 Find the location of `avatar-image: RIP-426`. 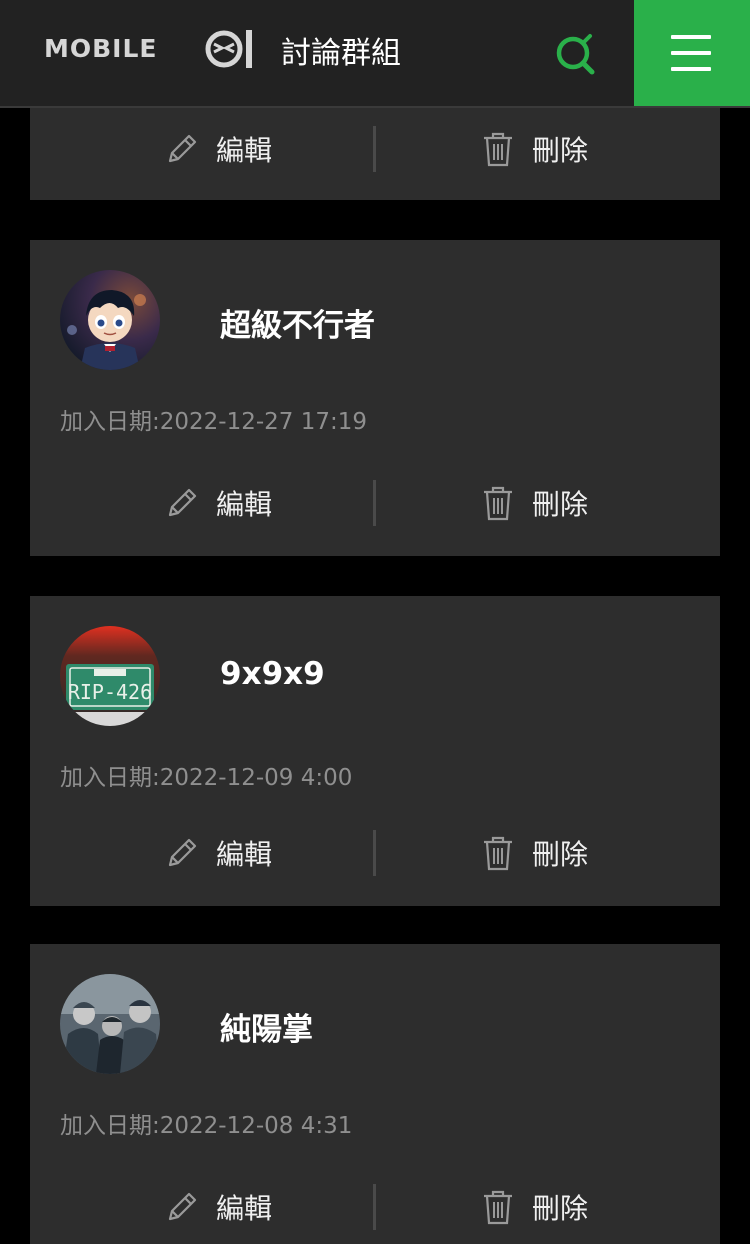

avatar-image: RIP-426 is located at coordinates (110, 676).